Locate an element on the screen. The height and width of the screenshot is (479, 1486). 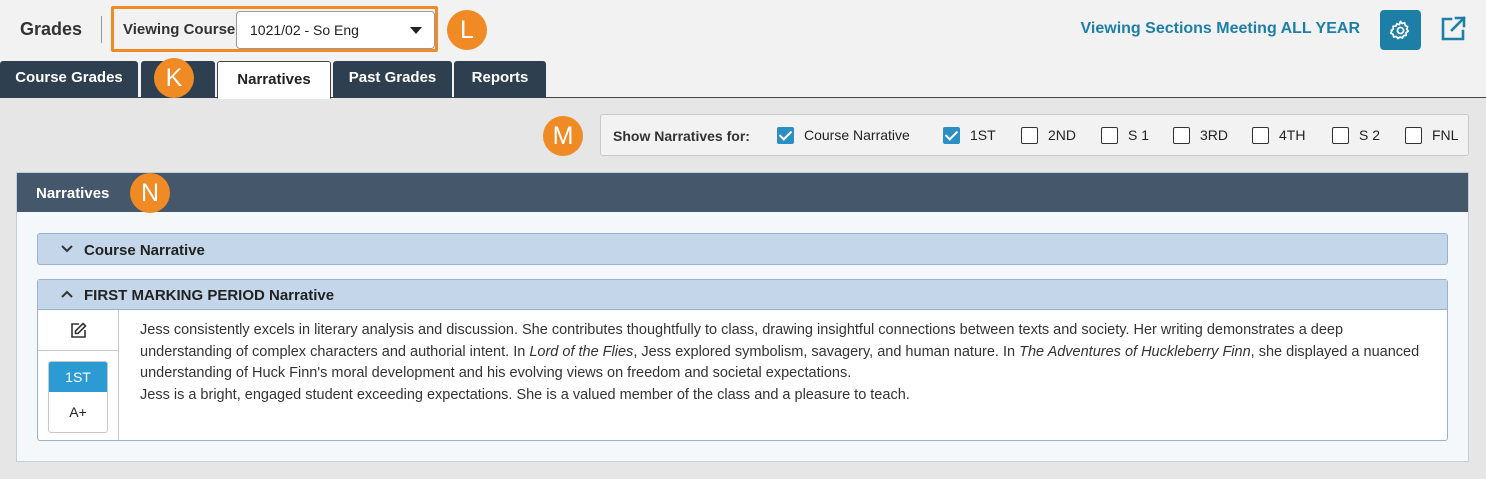
grade-term-badge: 1ST is located at coordinates (78, 377).